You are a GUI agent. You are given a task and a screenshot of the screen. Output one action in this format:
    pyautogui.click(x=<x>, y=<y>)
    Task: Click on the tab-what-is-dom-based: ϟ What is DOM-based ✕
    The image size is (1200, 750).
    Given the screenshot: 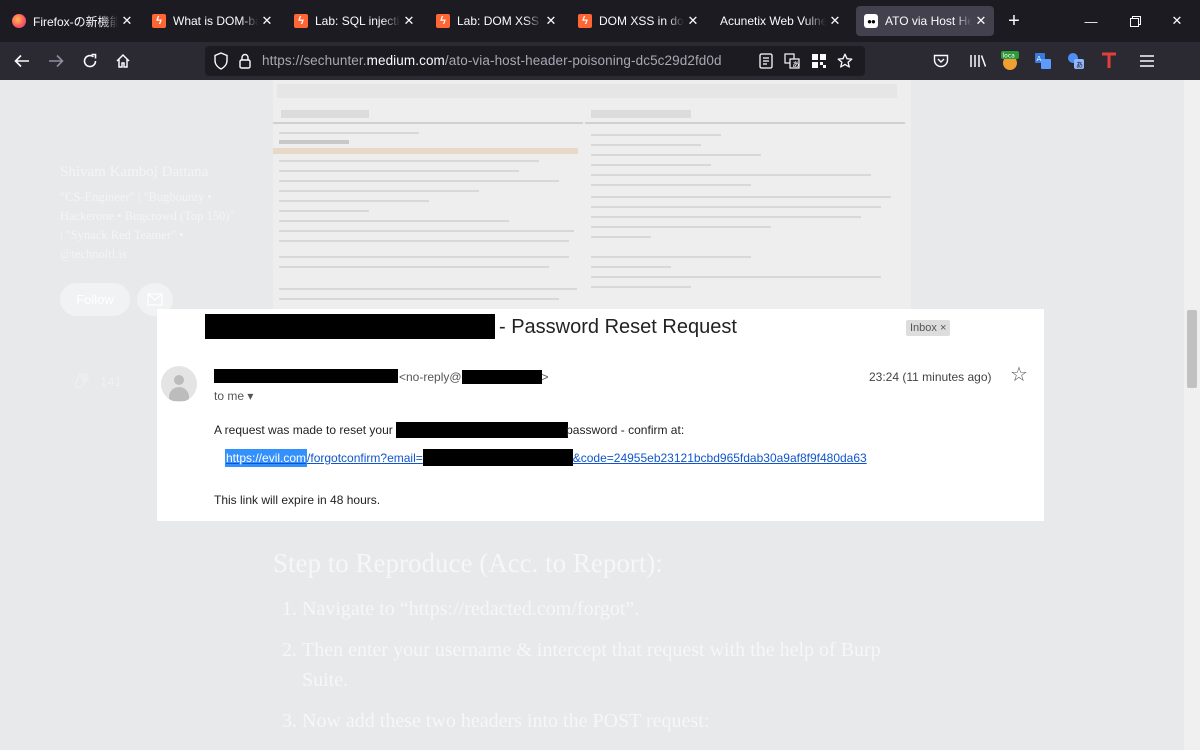 What is the action you would take?
    pyautogui.click(x=212, y=21)
    